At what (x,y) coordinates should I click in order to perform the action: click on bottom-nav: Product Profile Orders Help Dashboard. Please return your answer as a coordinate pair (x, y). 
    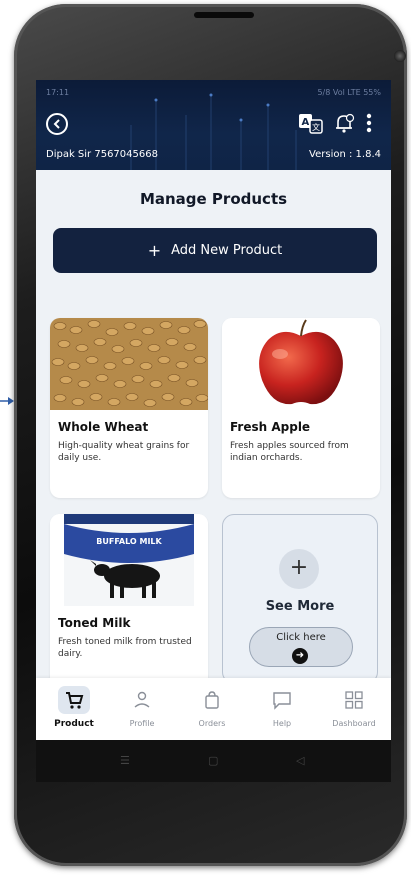
    Looking at the image, I should click on (213, 709).